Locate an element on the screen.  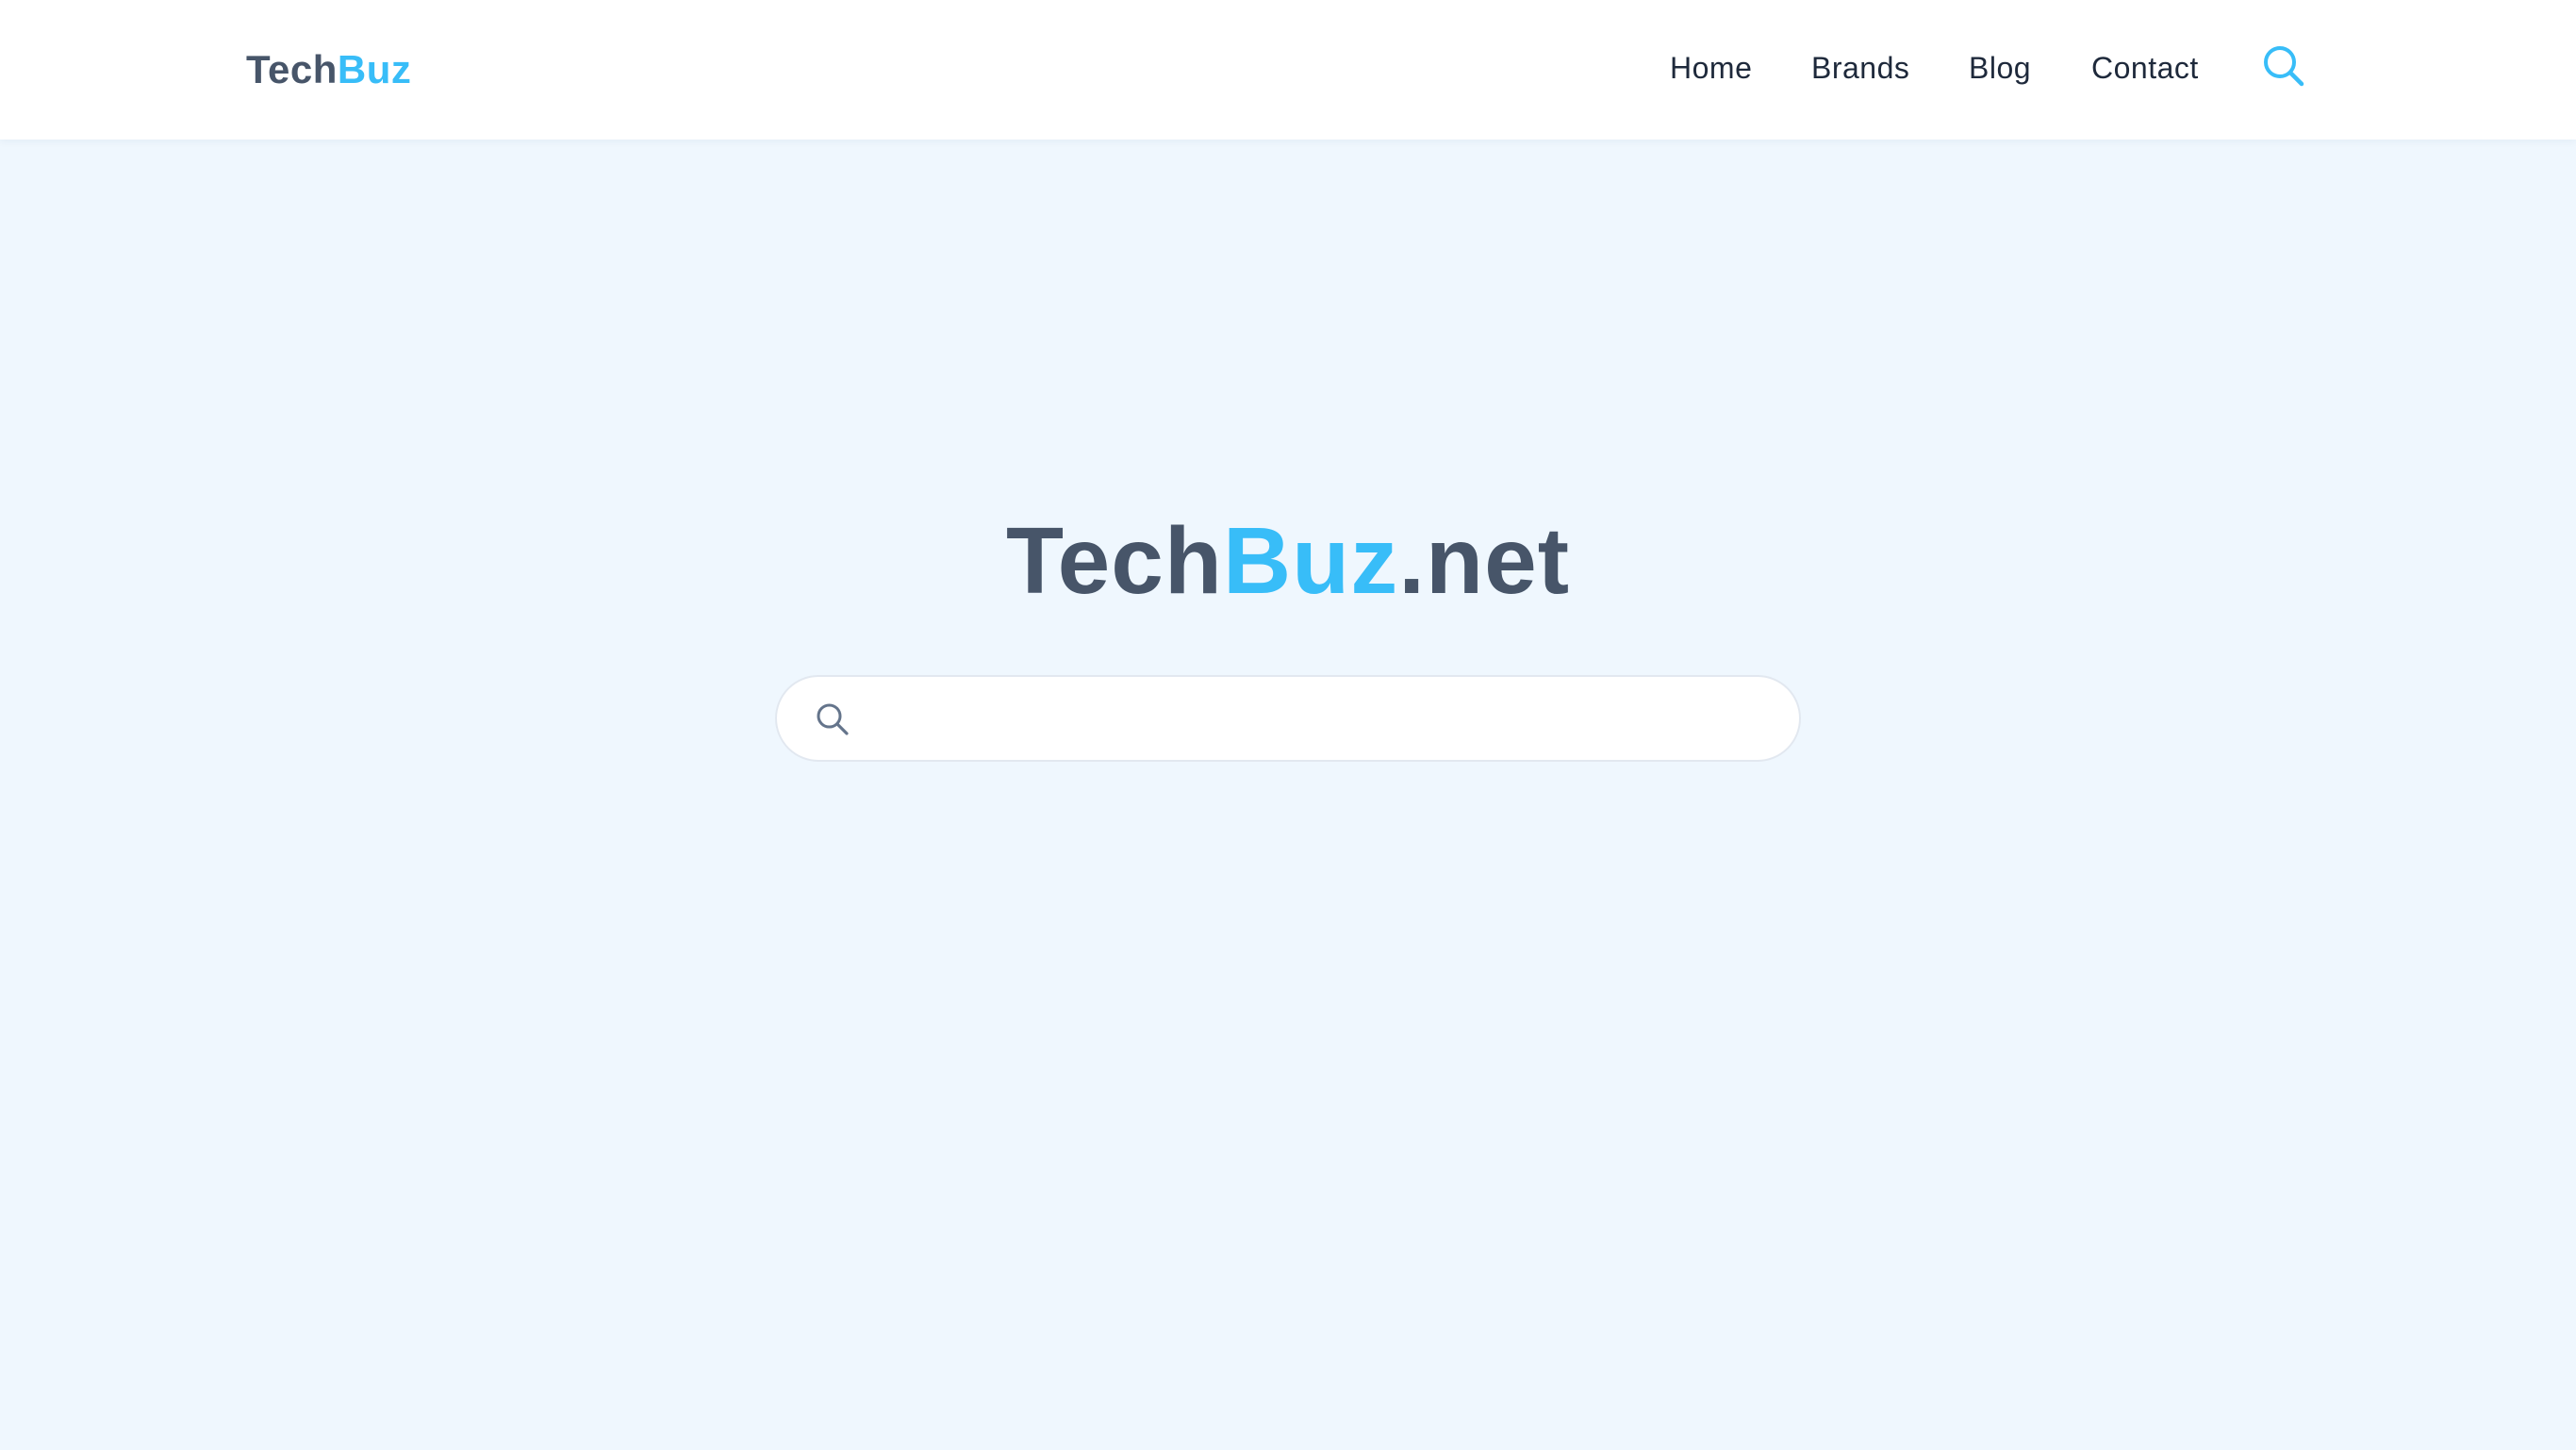
header-search-button is located at coordinates (2283, 66).